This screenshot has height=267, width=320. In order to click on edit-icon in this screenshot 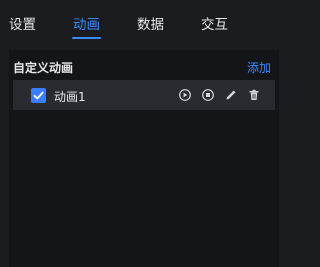, I will do `click(231, 95)`.